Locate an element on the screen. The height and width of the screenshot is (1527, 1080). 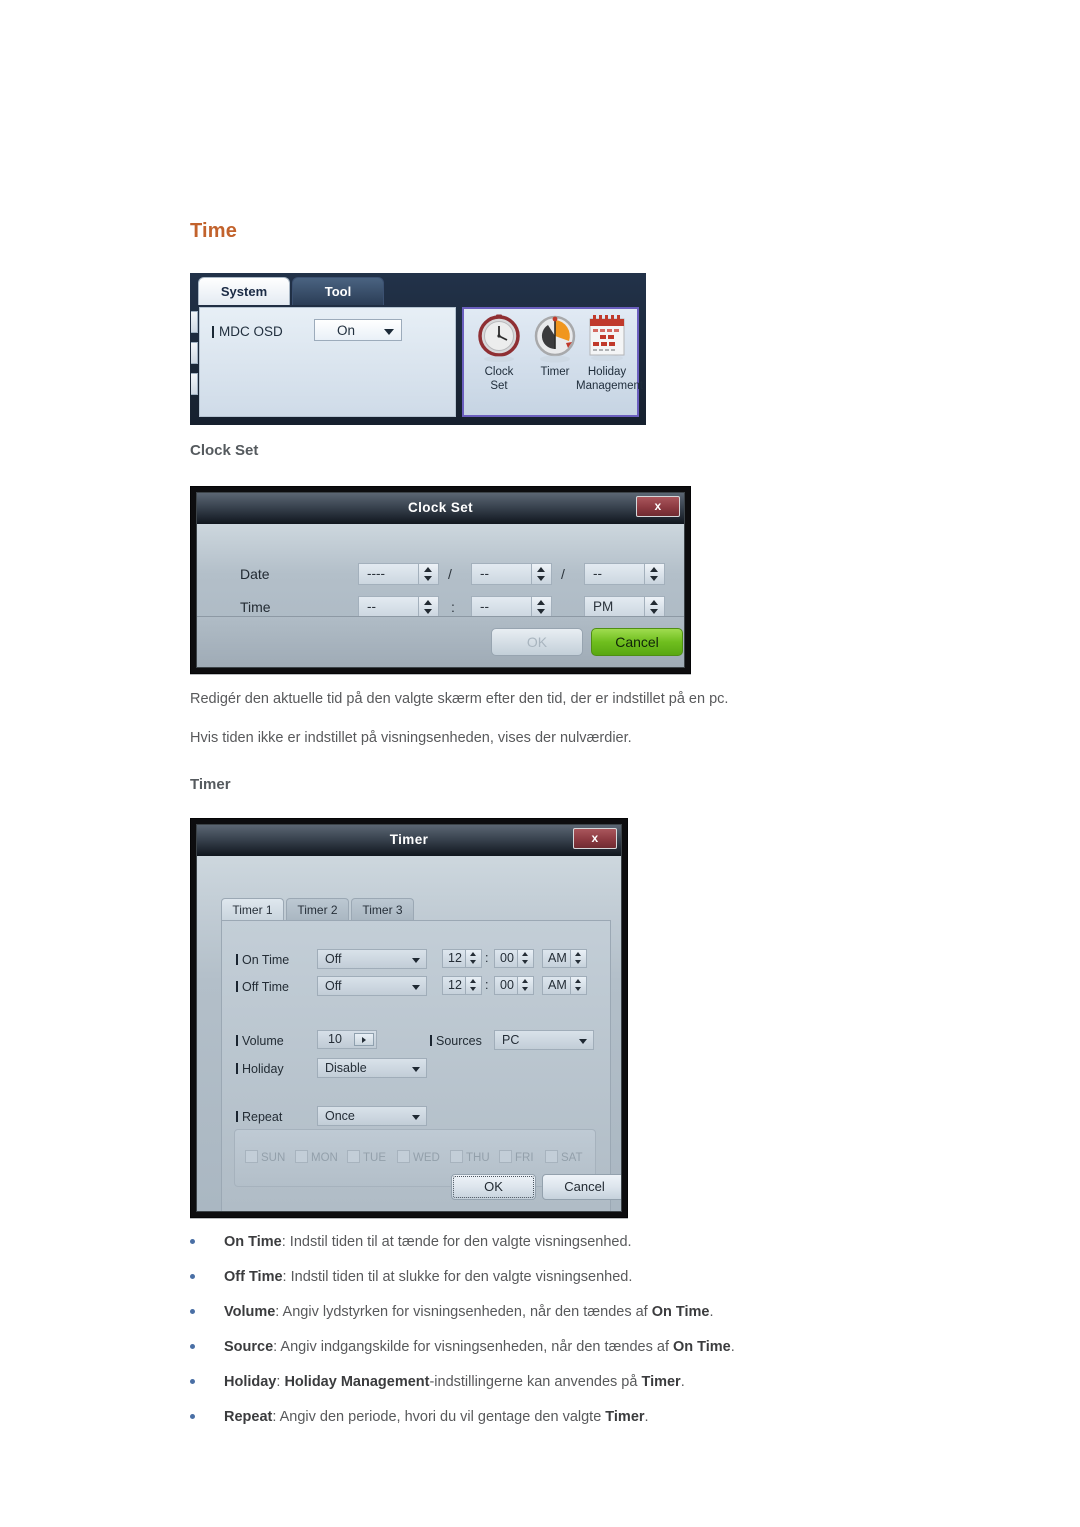
on-time-mode-dropdown: Off is located at coordinates (372, 959).